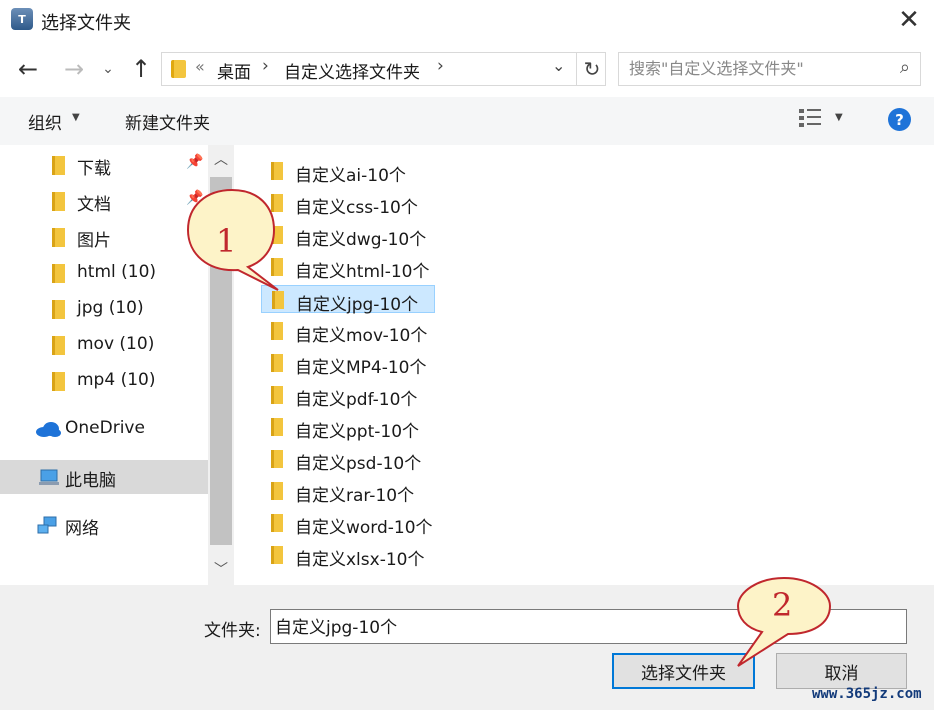 This screenshot has width=934, height=710. Describe the element at coordinates (357, 305) in the screenshot. I see `folder-name: 自定义jpg-10个` at that location.